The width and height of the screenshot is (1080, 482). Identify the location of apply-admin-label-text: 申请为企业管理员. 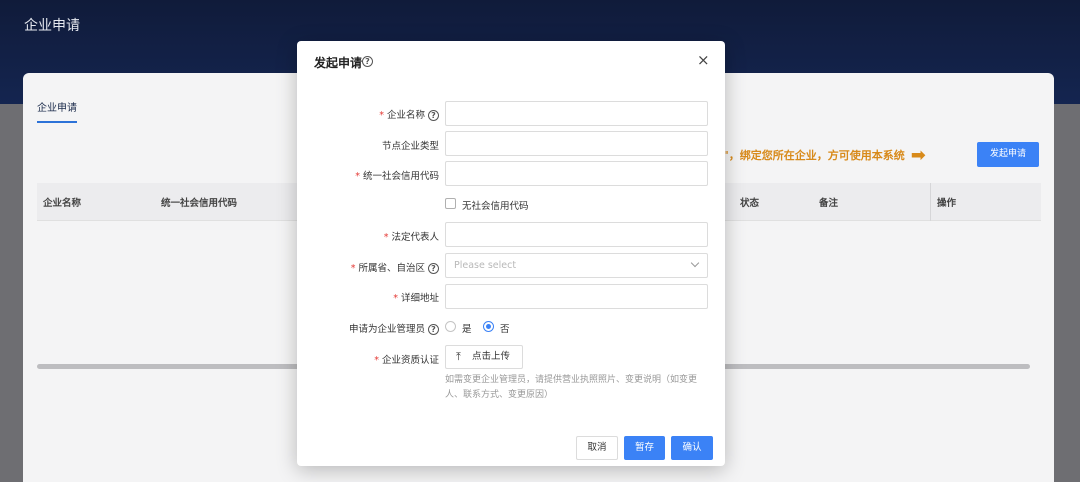
(386, 329).